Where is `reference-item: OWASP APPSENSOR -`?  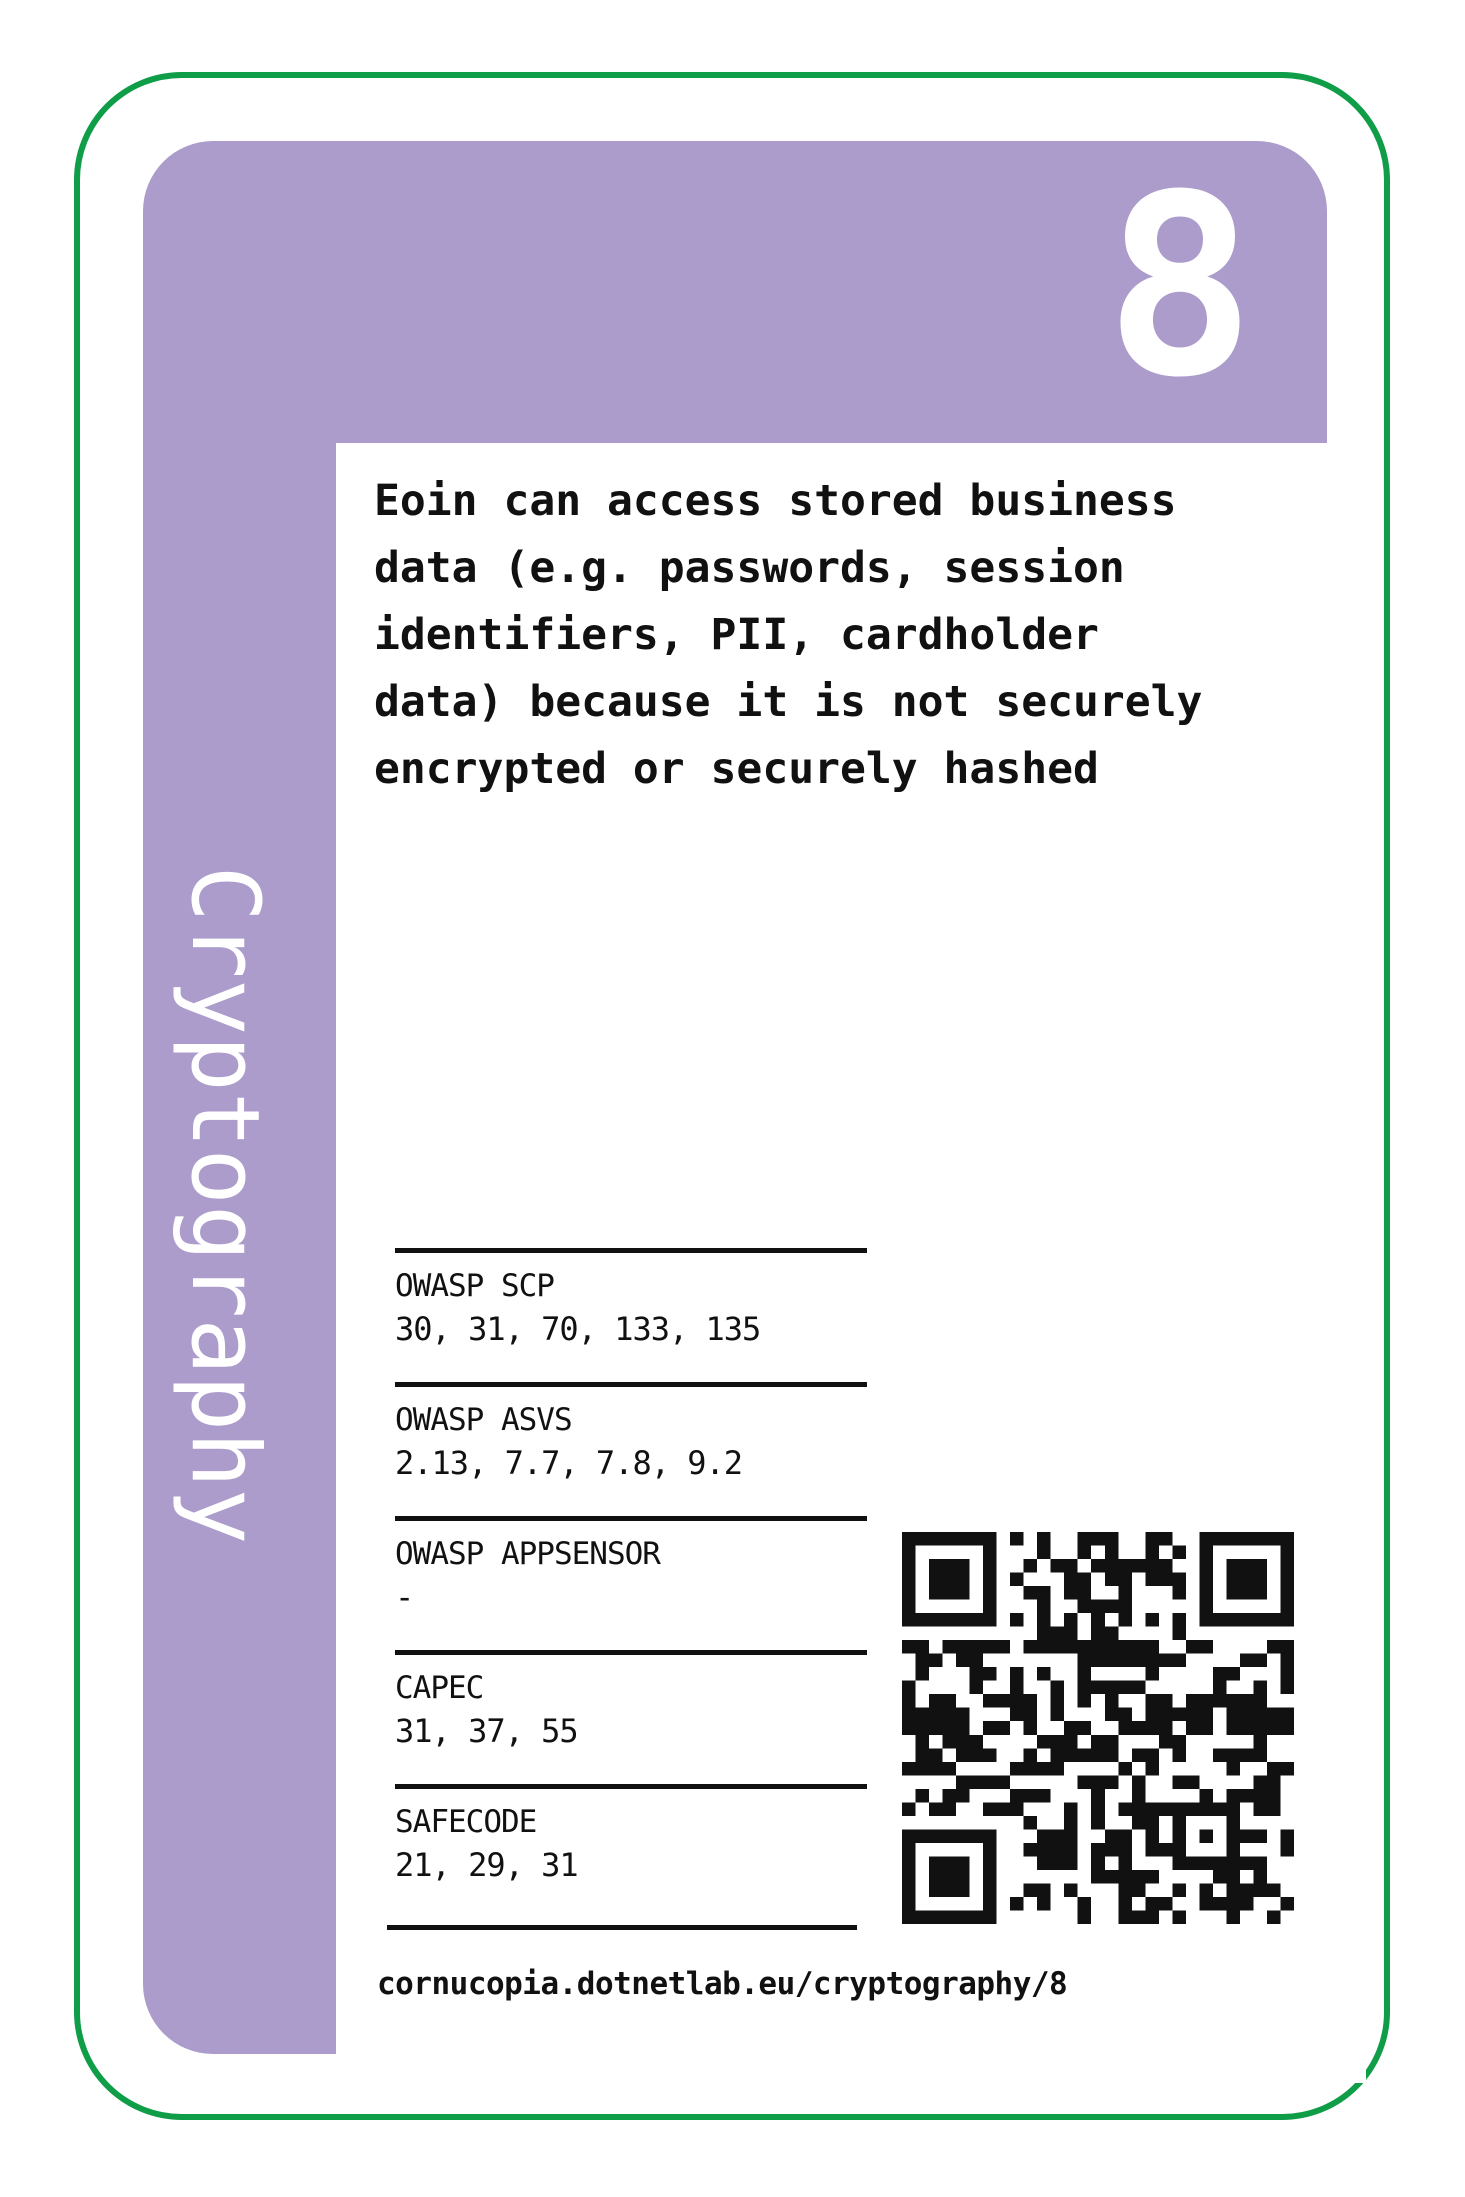
reference-item: OWASP APPSENSOR - is located at coordinates (631, 1580).